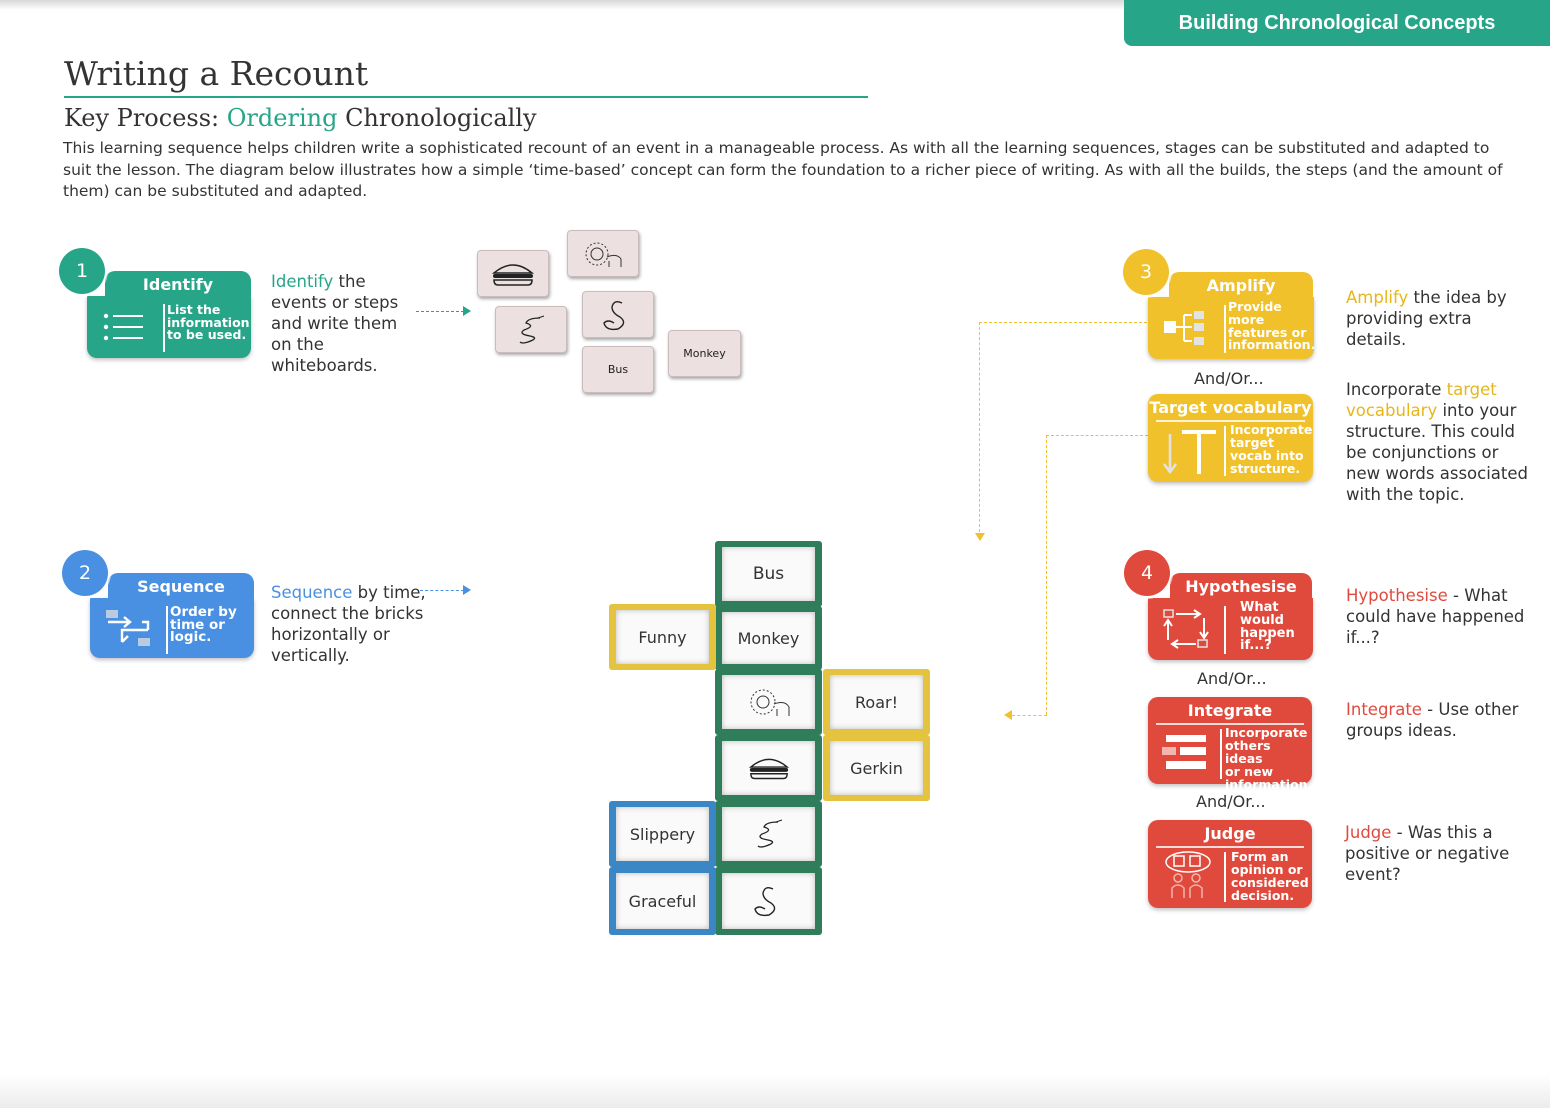 This screenshot has width=1550, height=1108. I want to click on hypothesise-highlight: Hypothesise, so click(1397, 595).